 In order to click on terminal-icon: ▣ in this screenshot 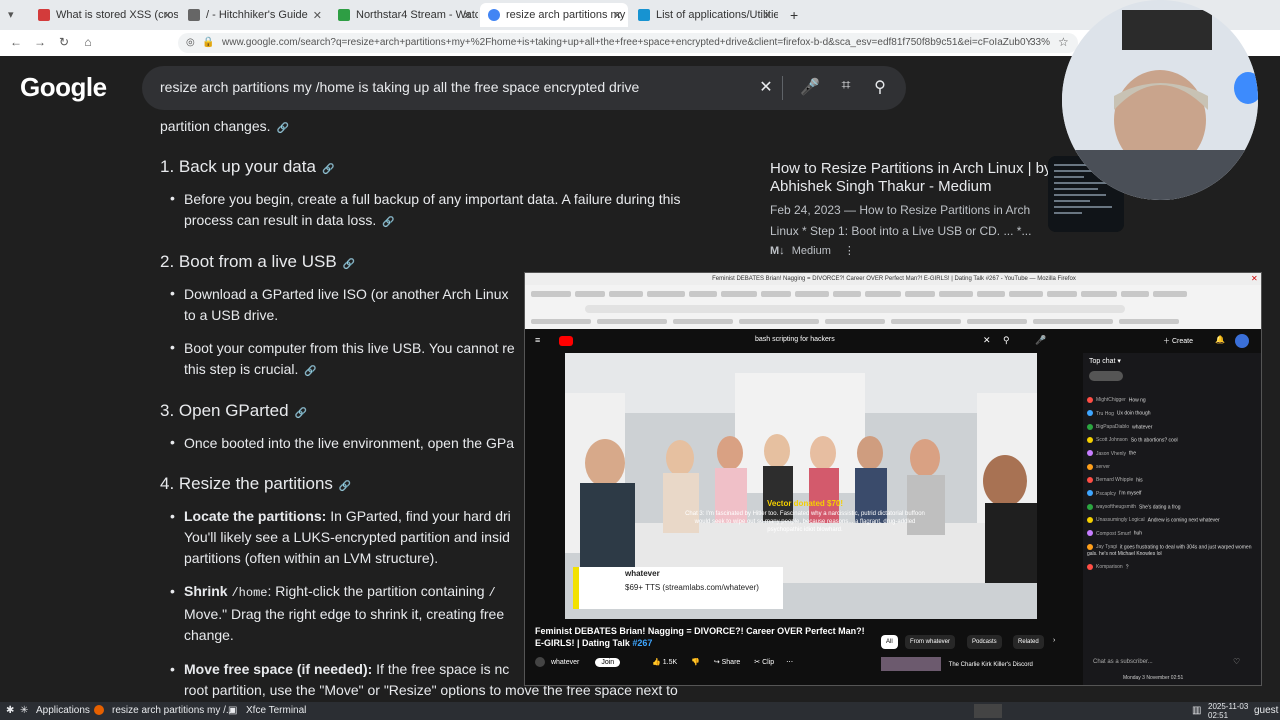, I will do `click(232, 710)`.